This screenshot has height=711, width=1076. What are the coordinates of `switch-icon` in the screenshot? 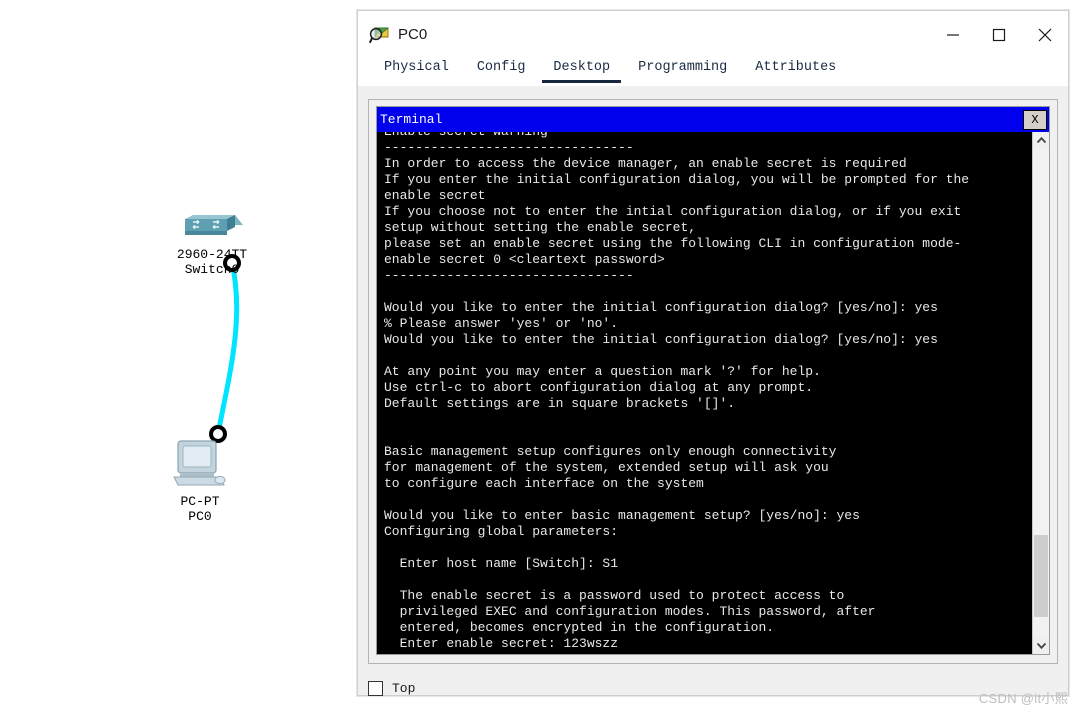 It's located at (212, 225).